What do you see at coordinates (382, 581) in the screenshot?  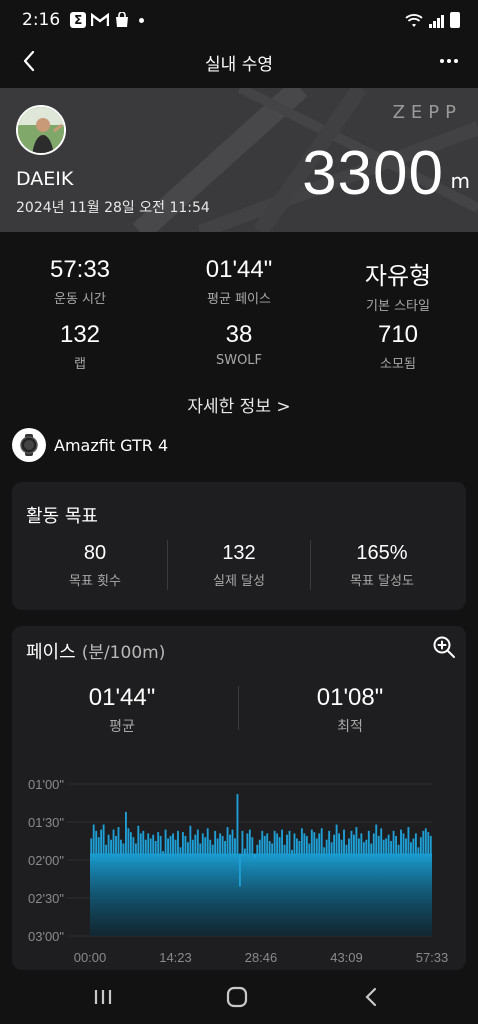 I see `goal-label: 목표 달성도` at bounding box center [382, 581].